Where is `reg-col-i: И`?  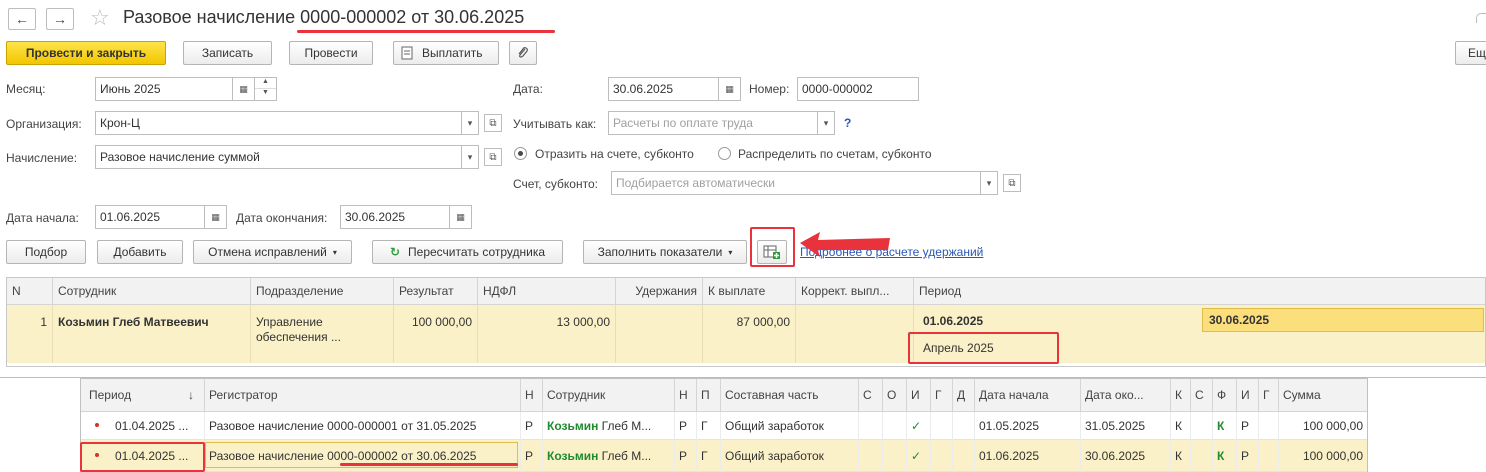 reg-col-i: И is located at coordinates (919, 395).